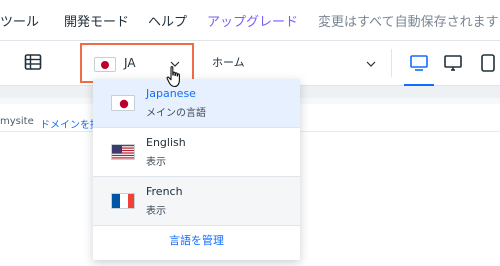  Describe the element at coordinates (173, 77) in the screenshot. I see `hand-cursor-icon` at that location.